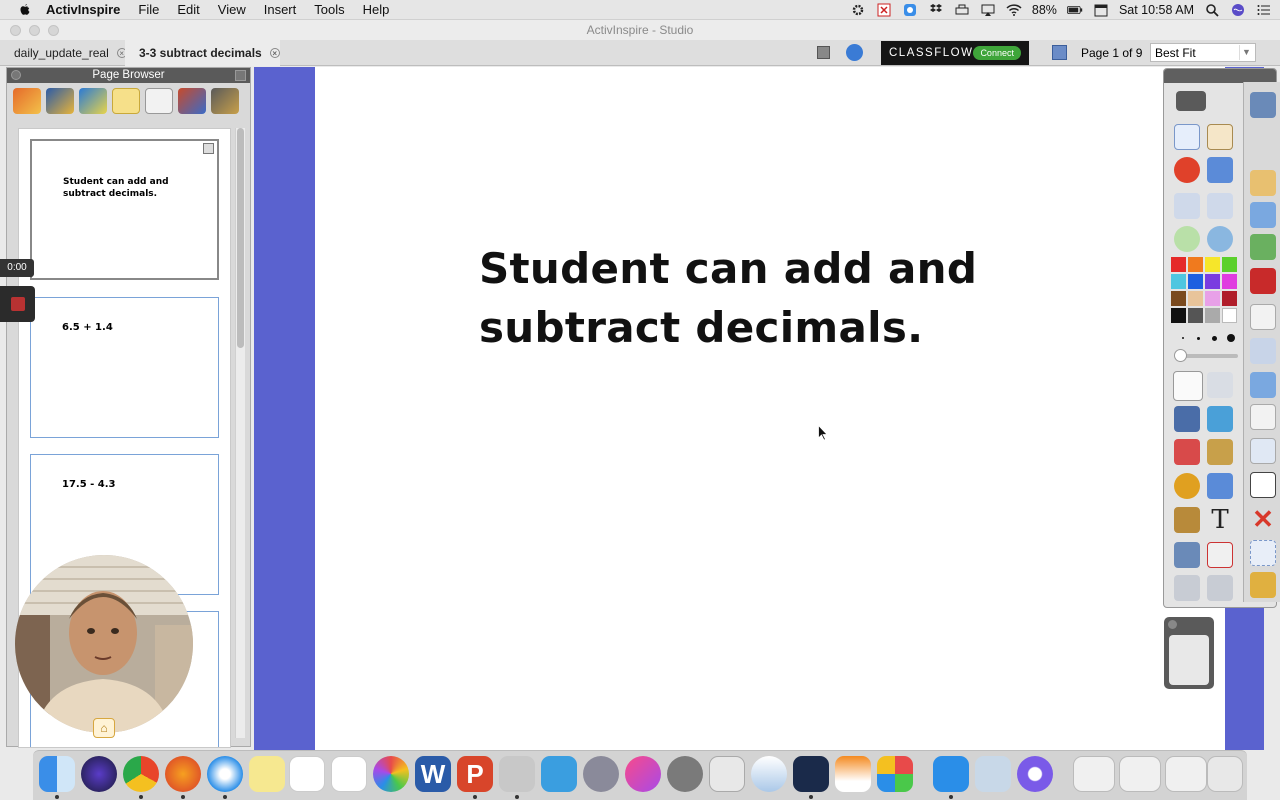  I want to click on pen-color-icon, so click(1187, 170).